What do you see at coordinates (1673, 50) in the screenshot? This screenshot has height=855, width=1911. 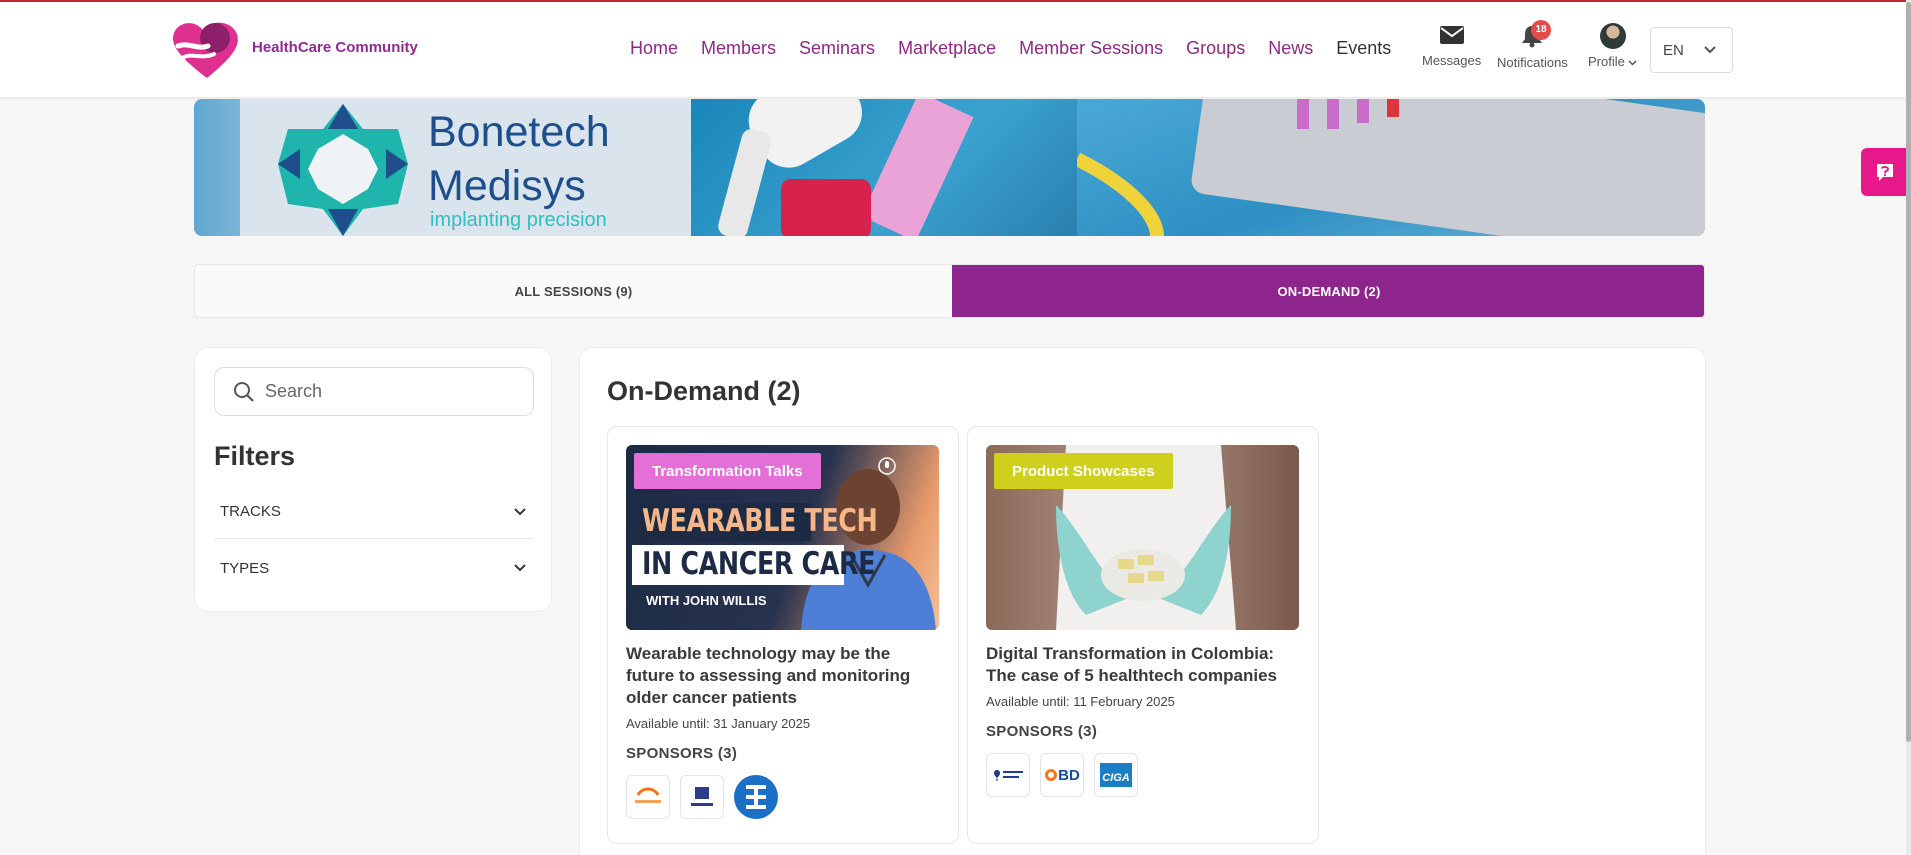 I see `language-value: EN` at bounding box center [1673, 50].